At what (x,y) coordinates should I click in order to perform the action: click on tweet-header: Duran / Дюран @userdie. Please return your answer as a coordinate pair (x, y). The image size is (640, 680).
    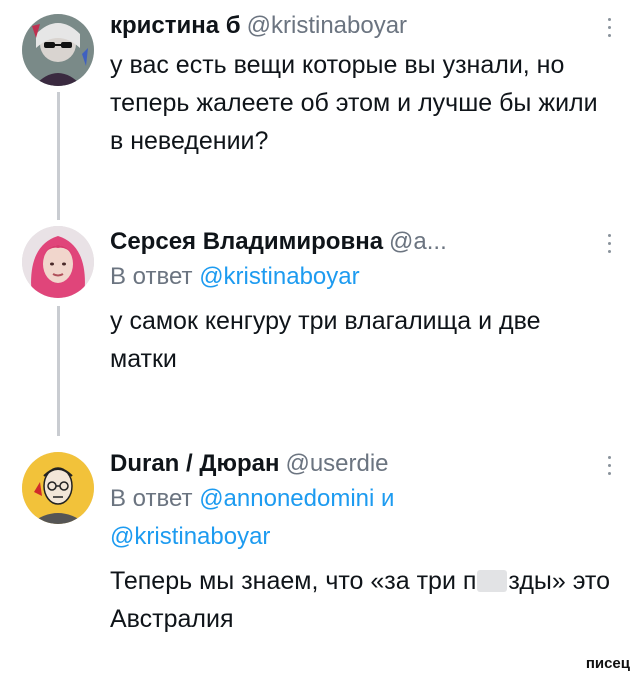
    Looking at the image, I should click on (249, 464).